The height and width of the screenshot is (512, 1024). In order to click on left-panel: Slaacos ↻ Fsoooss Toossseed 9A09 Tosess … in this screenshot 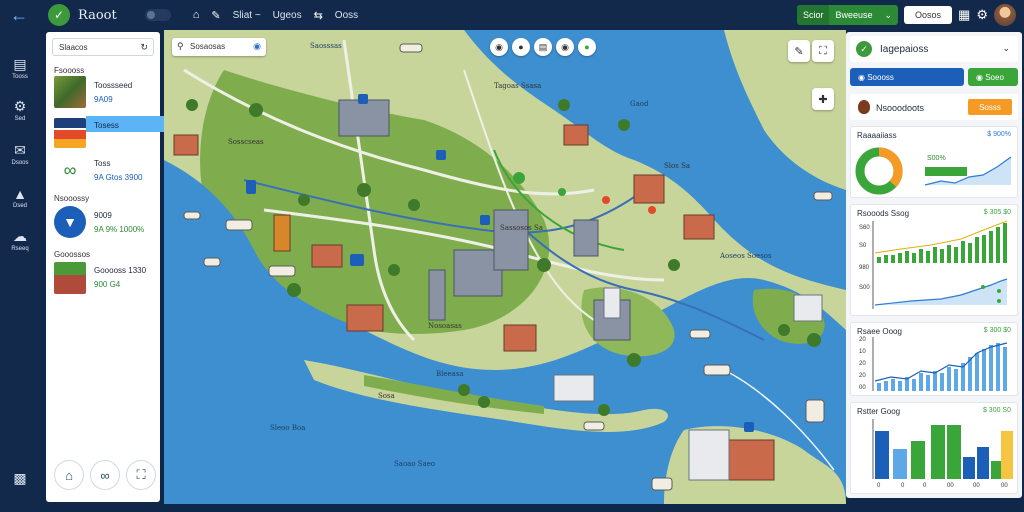, I will do `click(123, 267)`.